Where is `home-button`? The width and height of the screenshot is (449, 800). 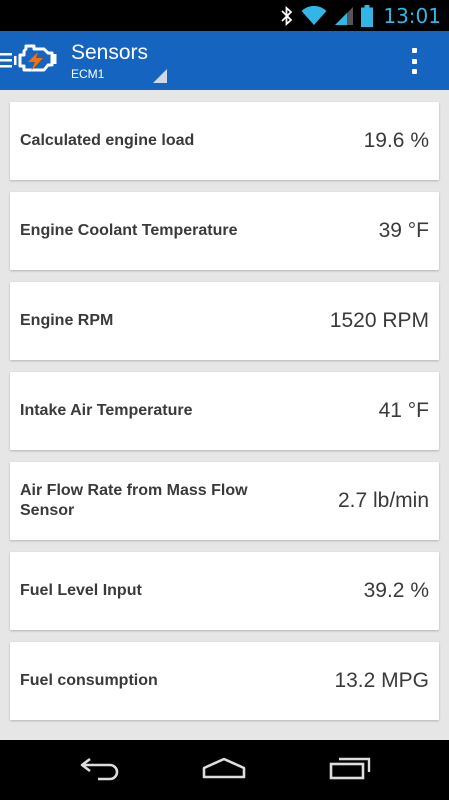 home-button is located at coordinates (224, 770).